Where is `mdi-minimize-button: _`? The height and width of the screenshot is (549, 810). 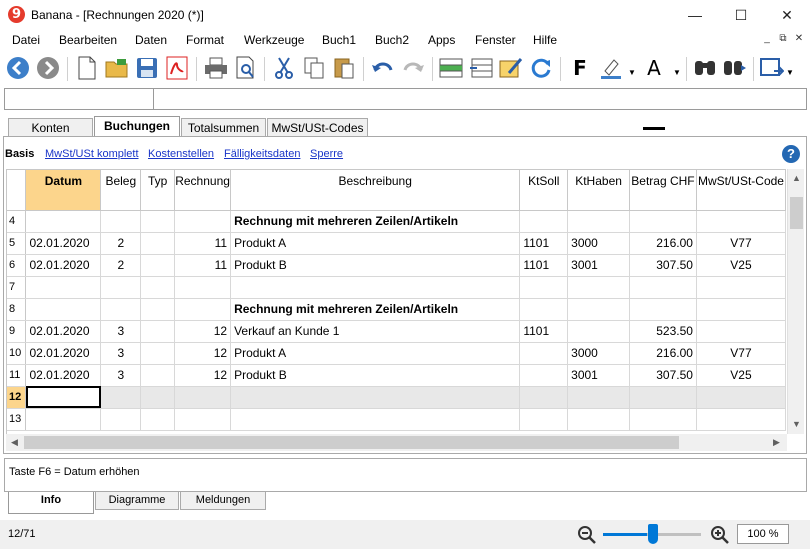
mdi-minimize-button: _ is located at coordinates (767, 39).